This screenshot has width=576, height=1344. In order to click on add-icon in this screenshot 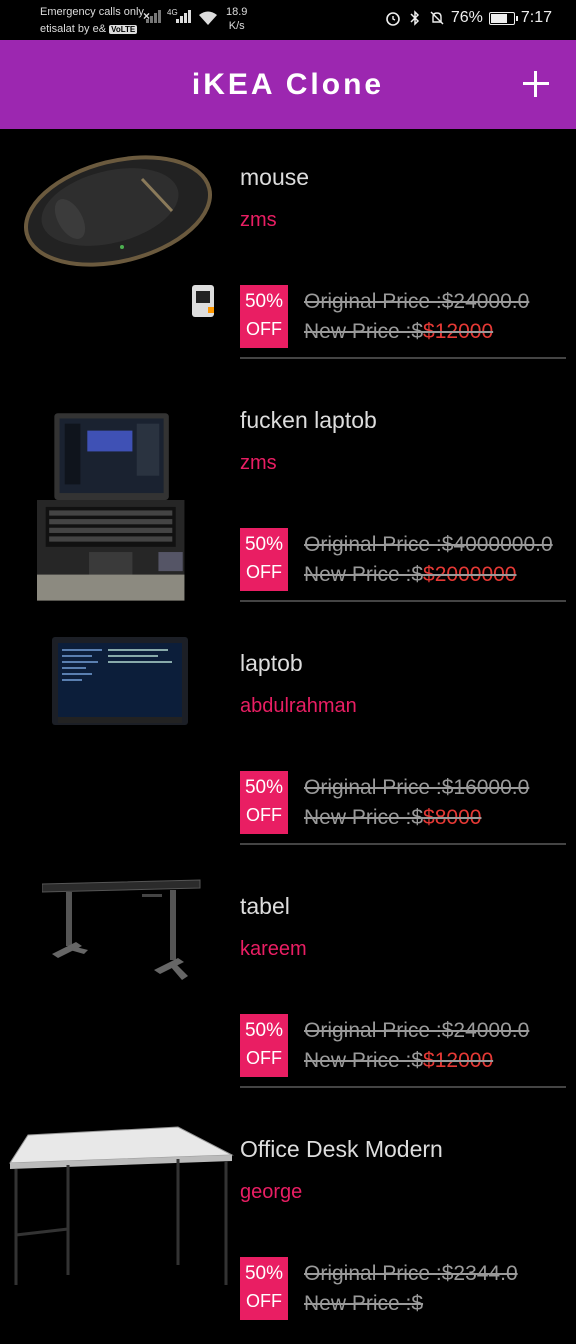, I will do `click(536, 84)`.